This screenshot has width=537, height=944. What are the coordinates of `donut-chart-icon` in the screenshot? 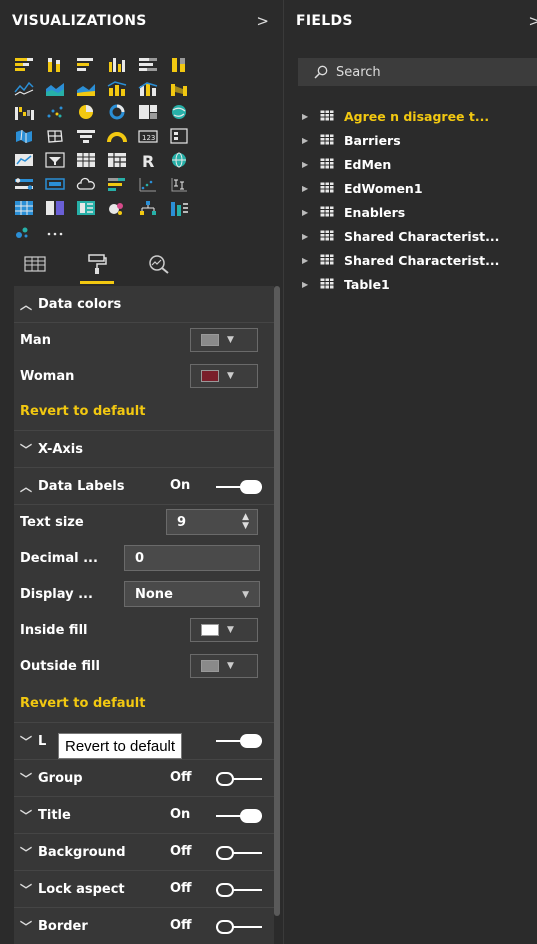 It's located at (122, 112).